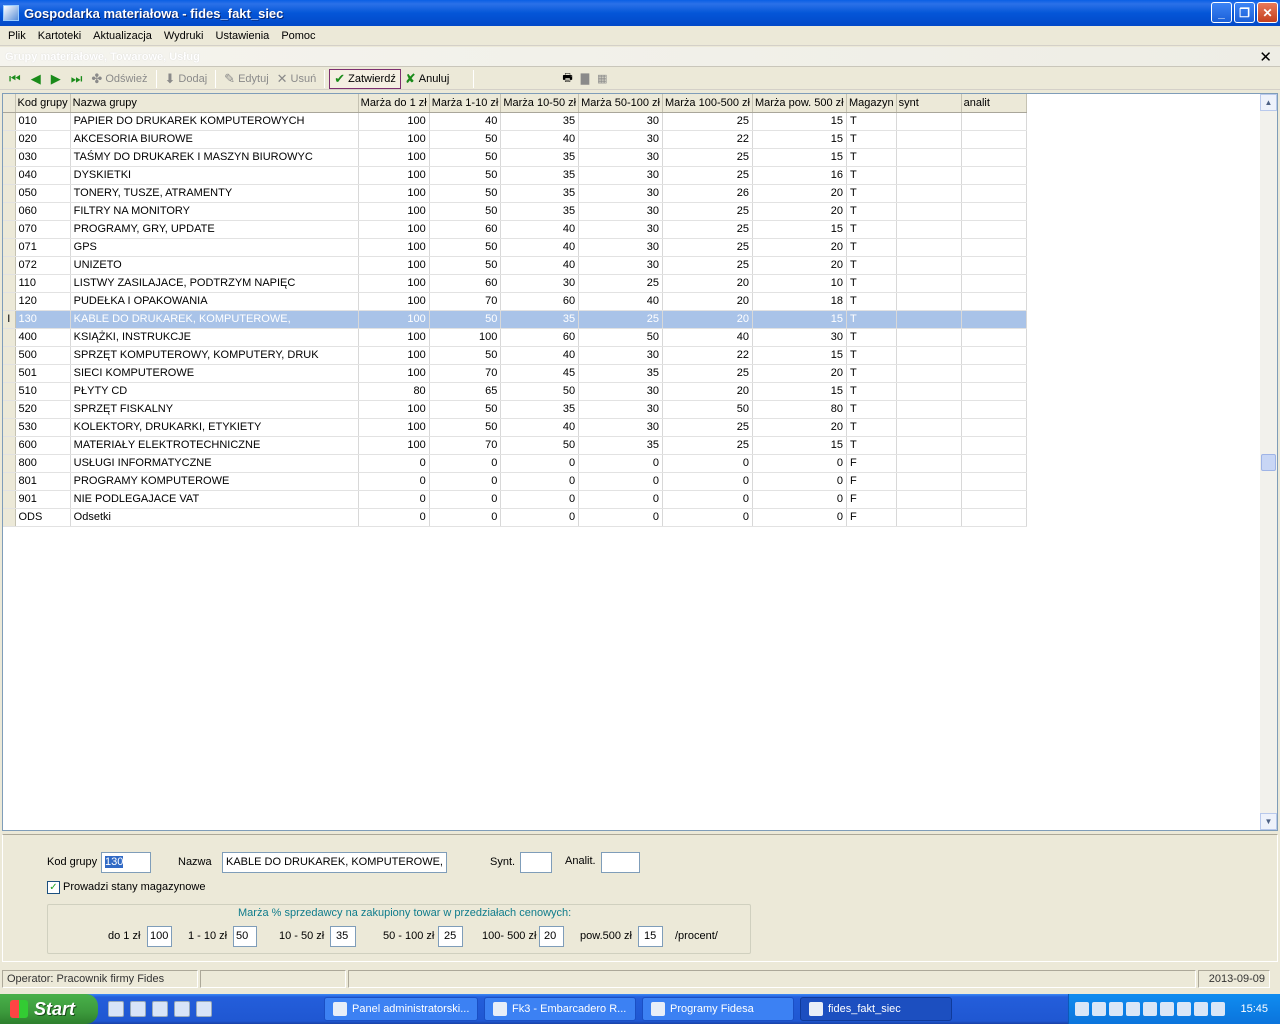 Image resolution: width=1280 pixels, height=1024 pixels. I want to click on table-row: 801 PROGRAMY KOMPUTEROWE 0 0 0 0 0 0 F, so click(515, 481).